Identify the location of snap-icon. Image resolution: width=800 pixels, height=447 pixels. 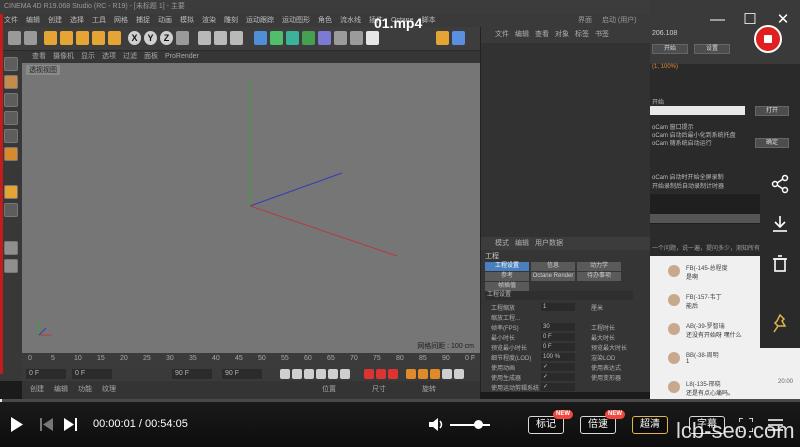
(442, 38).